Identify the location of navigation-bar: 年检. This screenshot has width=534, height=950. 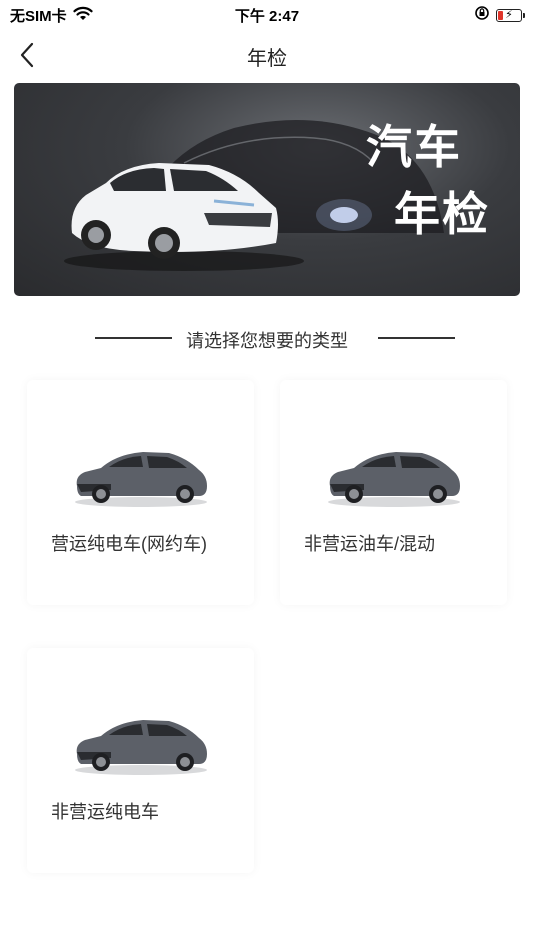
(267, 55).